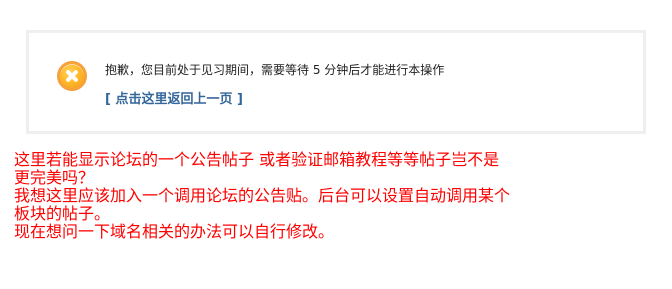 The image size is (672, 289). Describe the element at coordinates (257, 159) in the screenshot. I see `annotation-line: 这里若能显示论坛的一个公告帖子 或者验证邮箱教程等等帖子岂不是` at that location.